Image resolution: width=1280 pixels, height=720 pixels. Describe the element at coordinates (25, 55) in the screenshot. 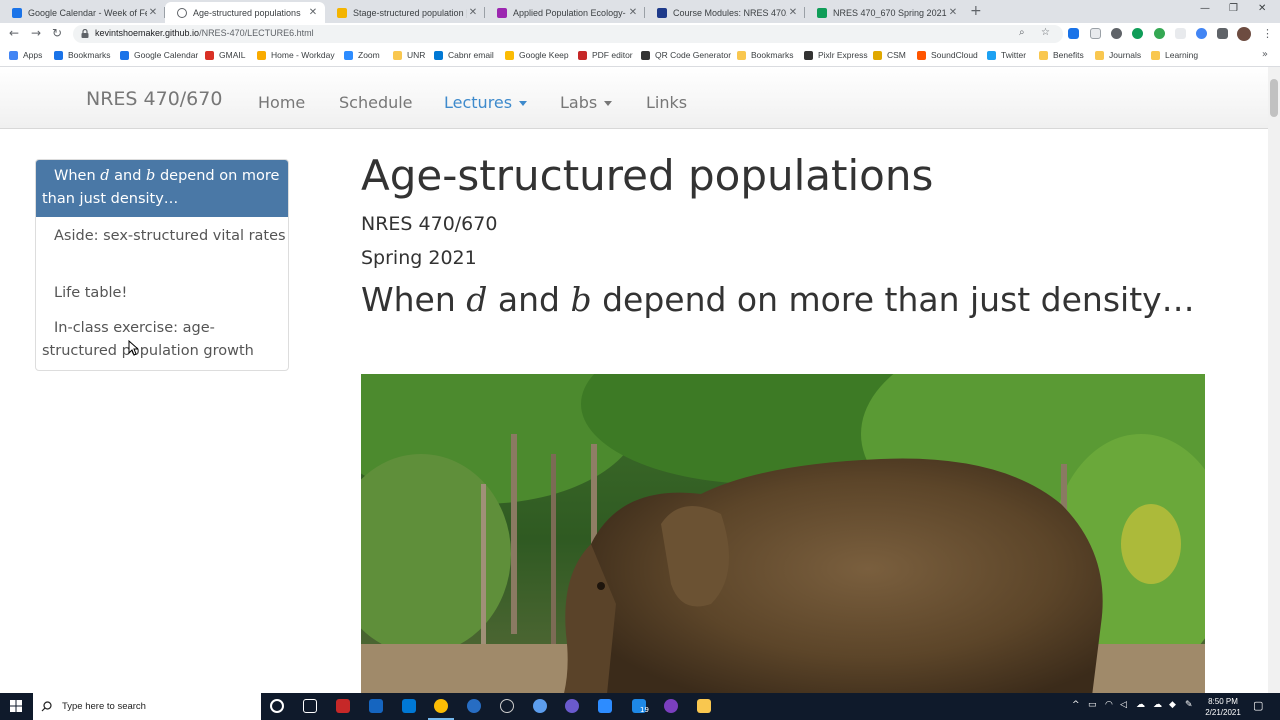

I see `bookmark-item: Apps` at that location.